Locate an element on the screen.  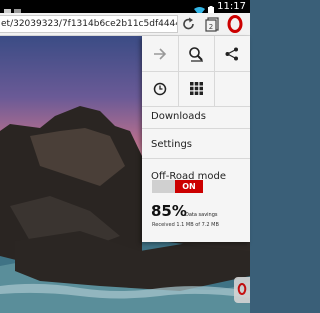
reload-icon is located at coordinates (189, 24).